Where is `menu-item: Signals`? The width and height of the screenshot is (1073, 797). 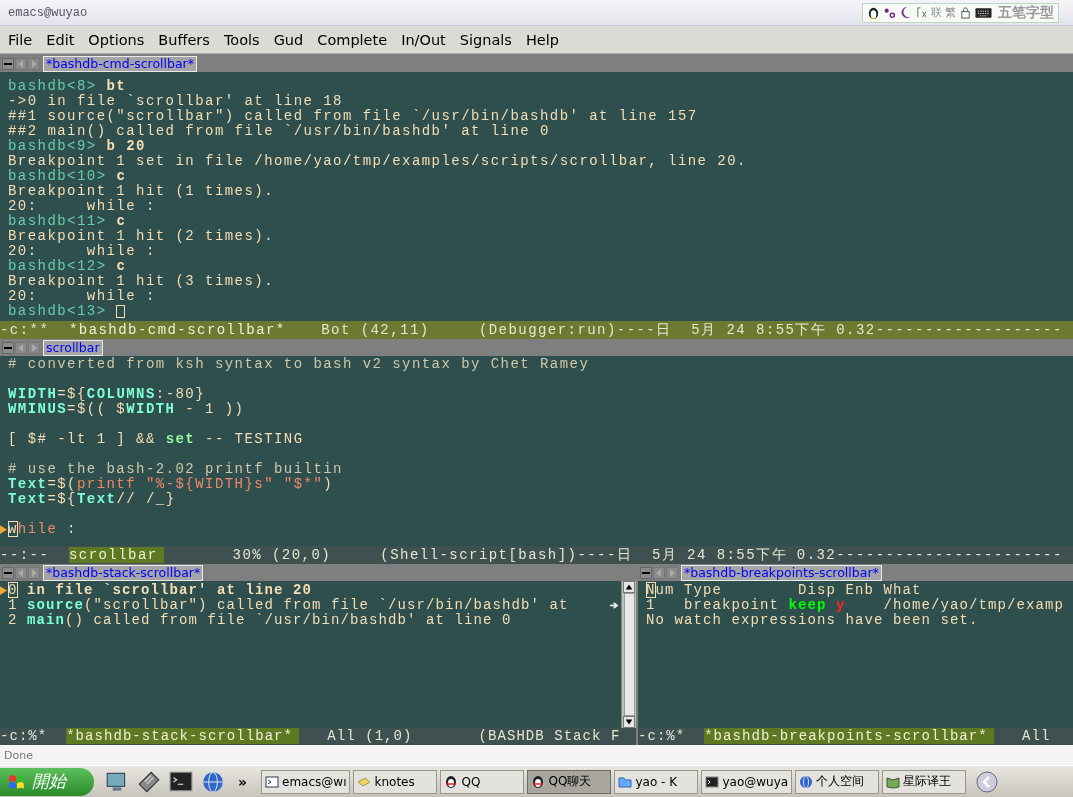
menu-item: Signals is located at coordinates (485, 39).